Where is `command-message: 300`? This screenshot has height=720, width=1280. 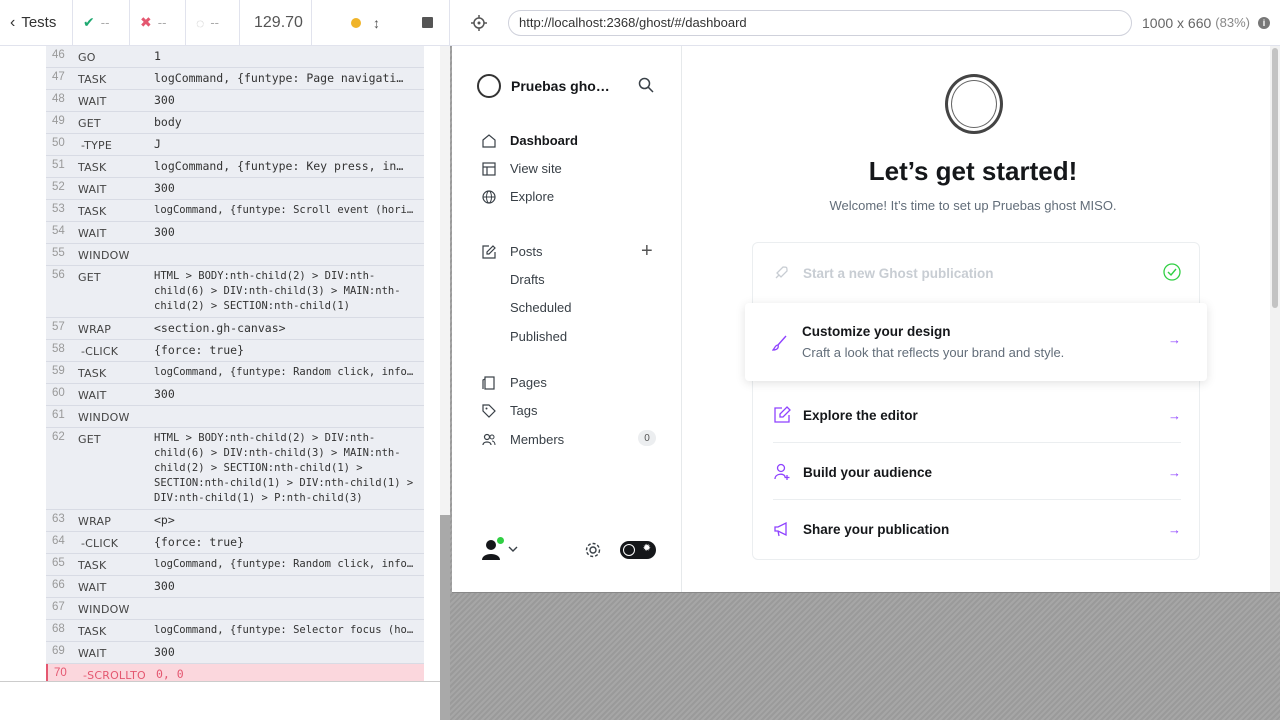 command-message: 300 is located at coordinates (164, 652).